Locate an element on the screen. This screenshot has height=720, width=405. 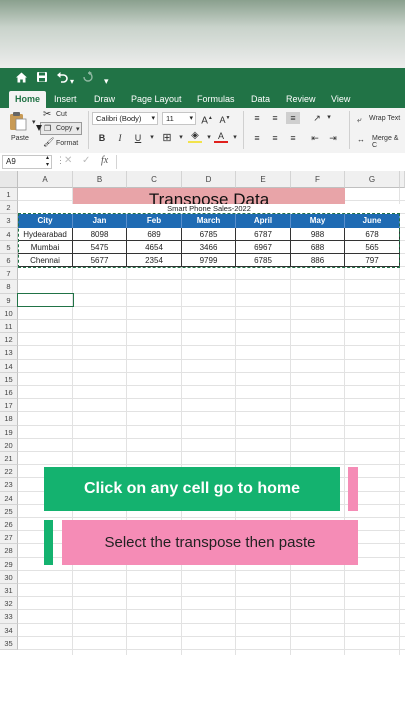
font-name-select: Calibri (Body) ▾ is located at coordinates (125, 118).